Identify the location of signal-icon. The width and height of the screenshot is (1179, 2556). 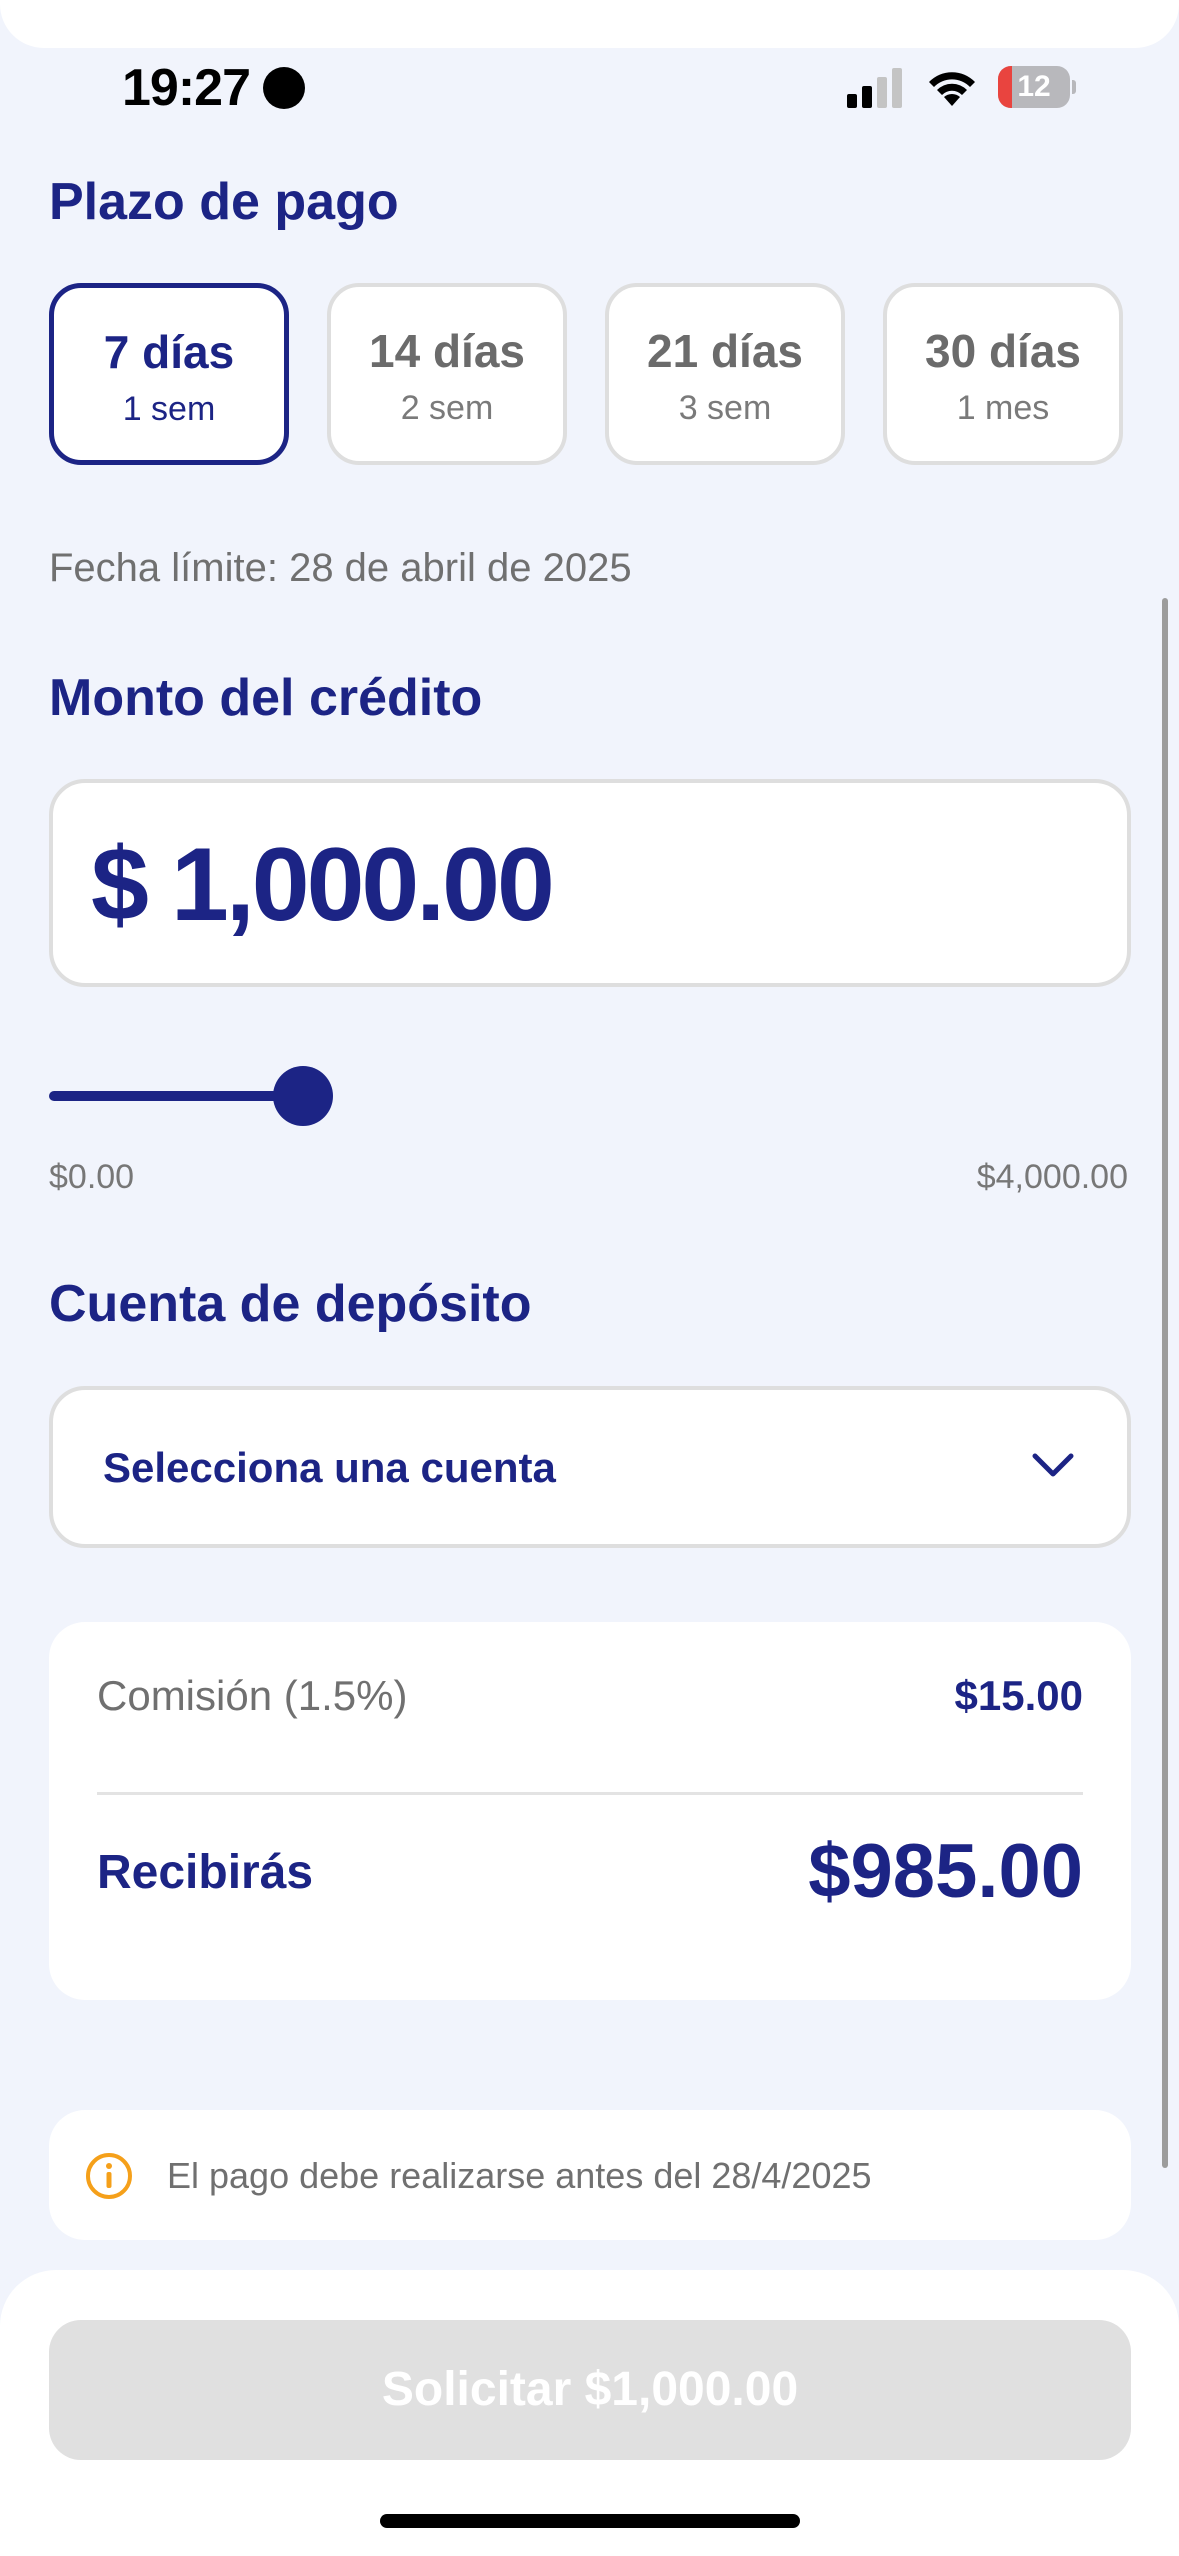
(874, 88).